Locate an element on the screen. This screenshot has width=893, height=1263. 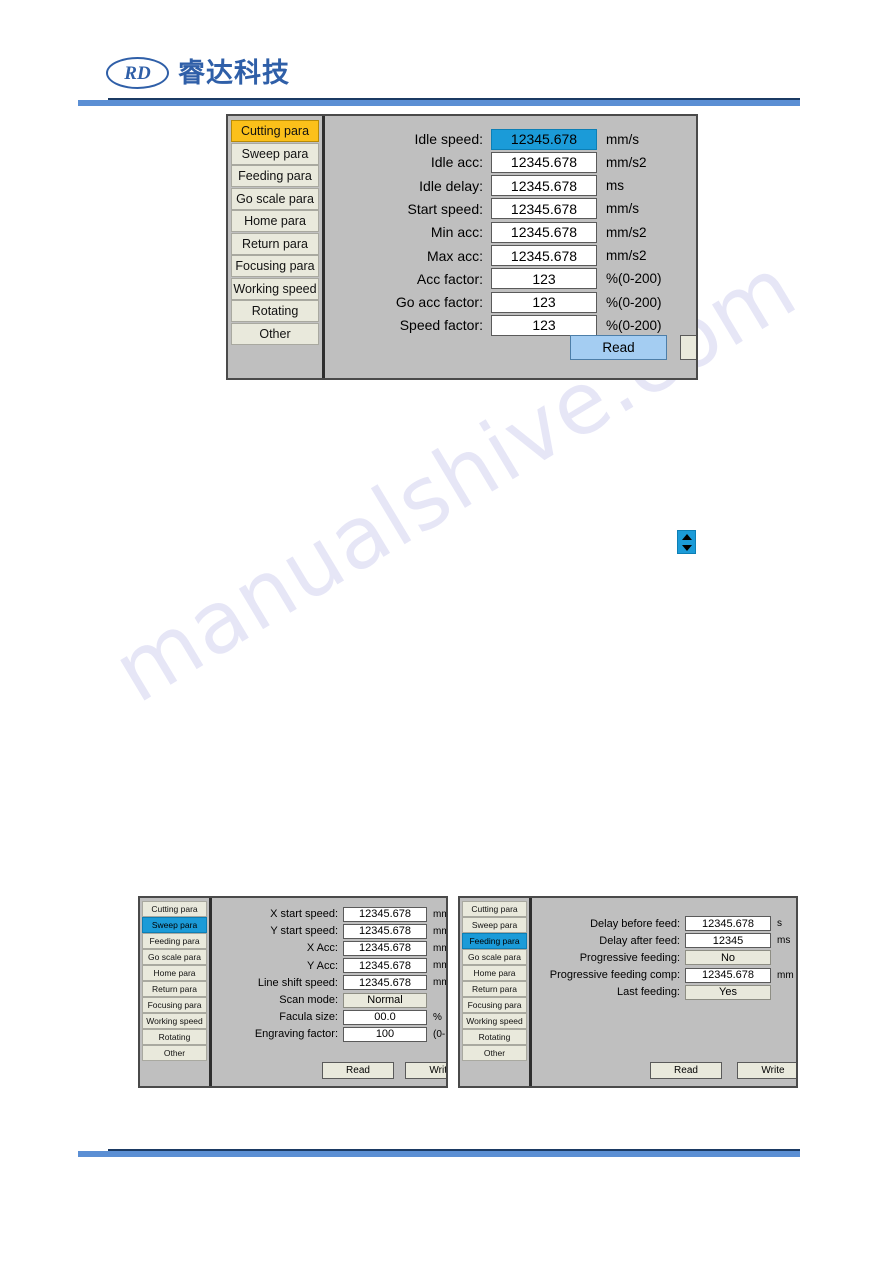
field-label: Last feeding: is located at coordinates (648, 992).